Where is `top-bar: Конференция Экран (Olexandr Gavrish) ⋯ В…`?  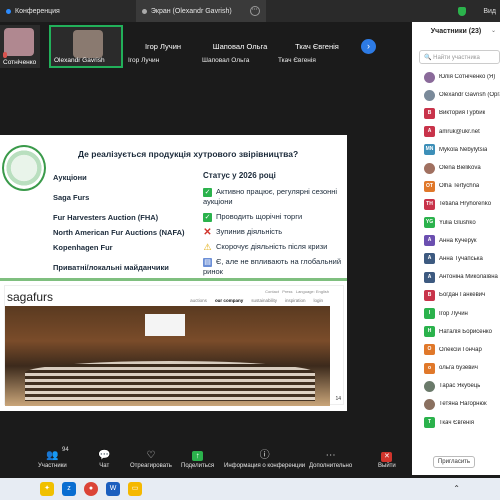
top-bar: Конференция Экран (Olexandr Gavrish) ⋯ В… is located at coordinates (250, 11).